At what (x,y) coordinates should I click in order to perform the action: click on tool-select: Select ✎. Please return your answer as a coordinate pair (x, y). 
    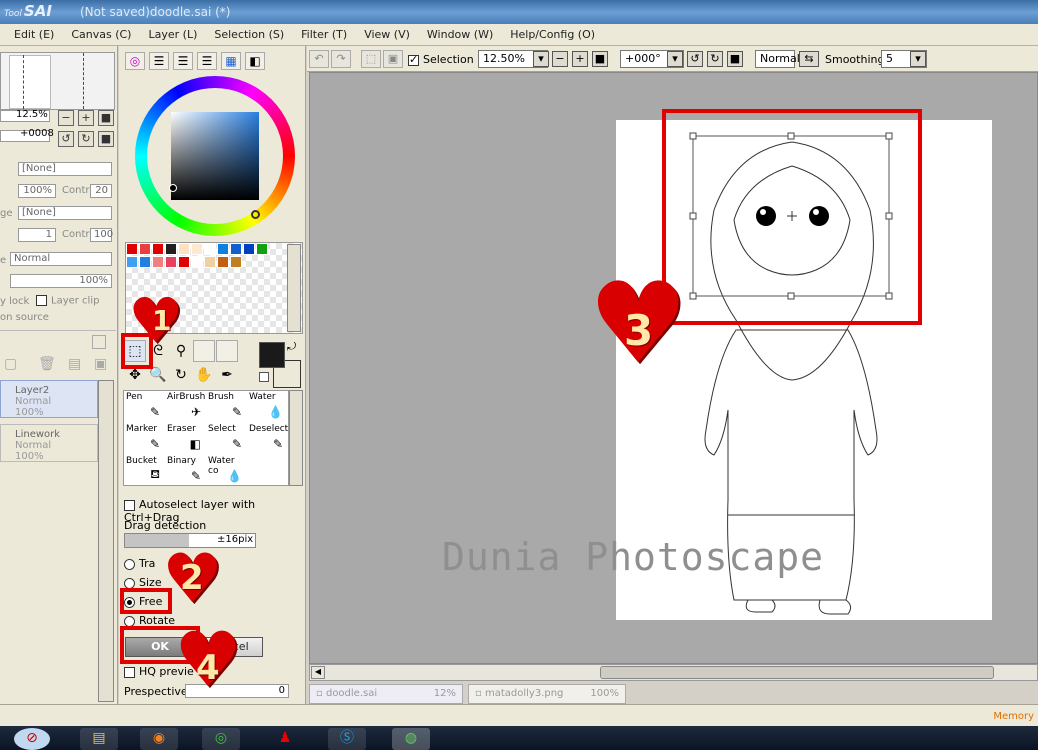
    Looking at the image, I should click on (226, 438).